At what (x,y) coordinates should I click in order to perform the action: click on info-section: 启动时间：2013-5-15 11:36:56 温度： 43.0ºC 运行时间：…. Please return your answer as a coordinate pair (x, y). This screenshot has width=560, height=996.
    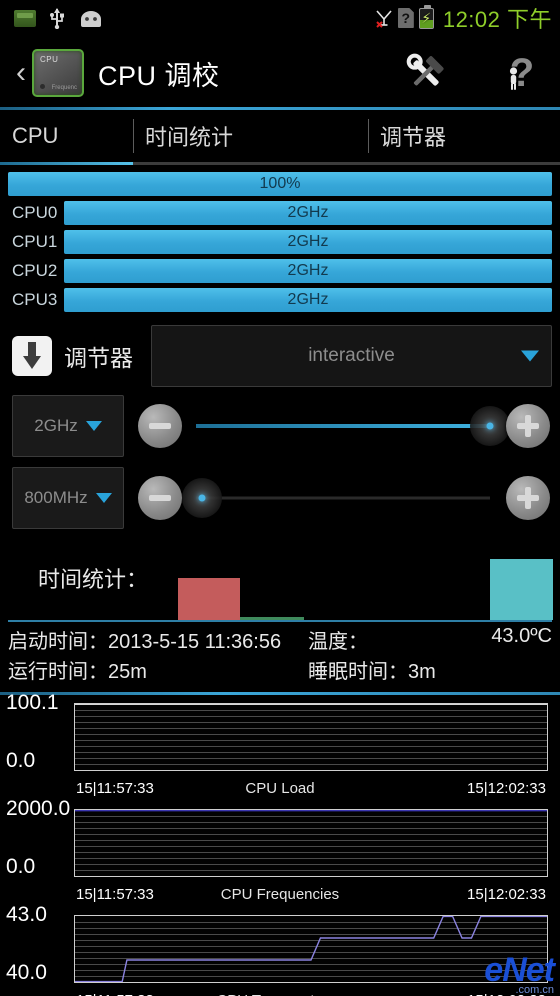
    Looking at the image, I should click on (280, 655).